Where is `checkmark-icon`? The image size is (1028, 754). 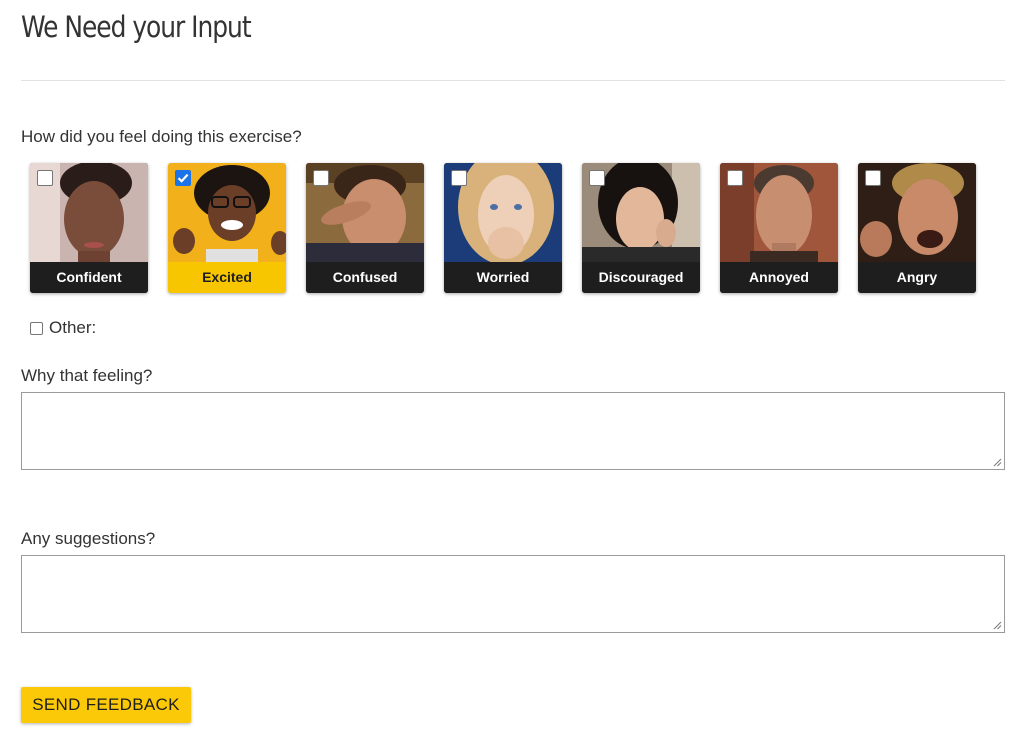 checkmark-icon is located at coordinates (183, 178).